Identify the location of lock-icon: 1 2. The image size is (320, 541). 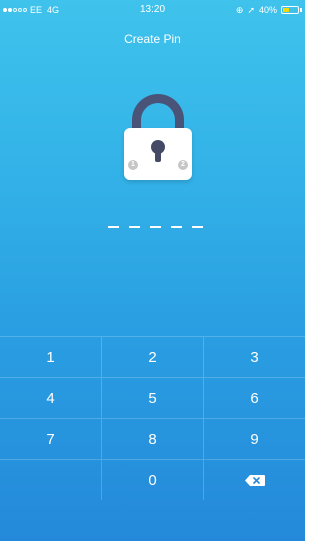
(158, 138).